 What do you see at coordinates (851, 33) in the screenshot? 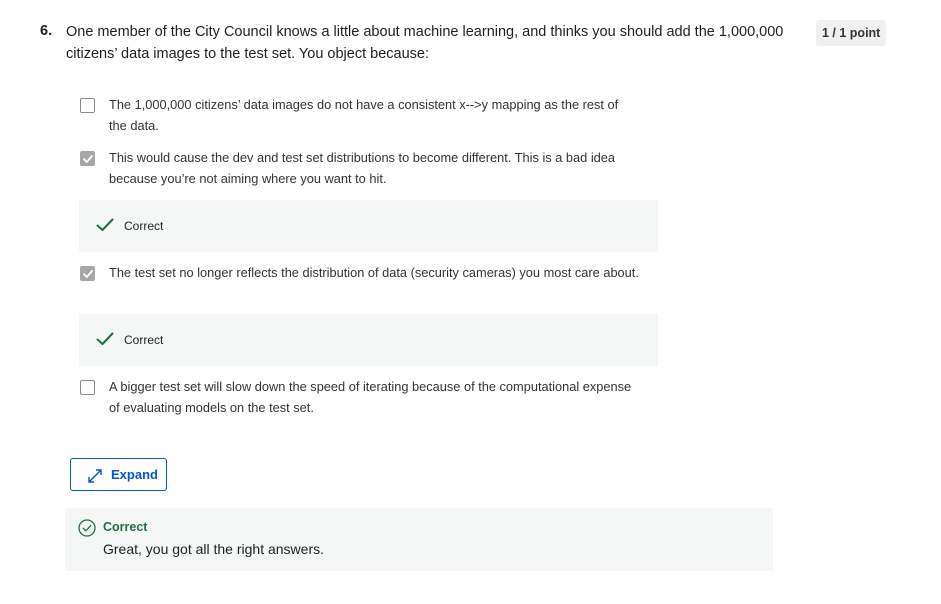
I see `points-badge: 1 / 1 point` at bounding box center [851, 33].